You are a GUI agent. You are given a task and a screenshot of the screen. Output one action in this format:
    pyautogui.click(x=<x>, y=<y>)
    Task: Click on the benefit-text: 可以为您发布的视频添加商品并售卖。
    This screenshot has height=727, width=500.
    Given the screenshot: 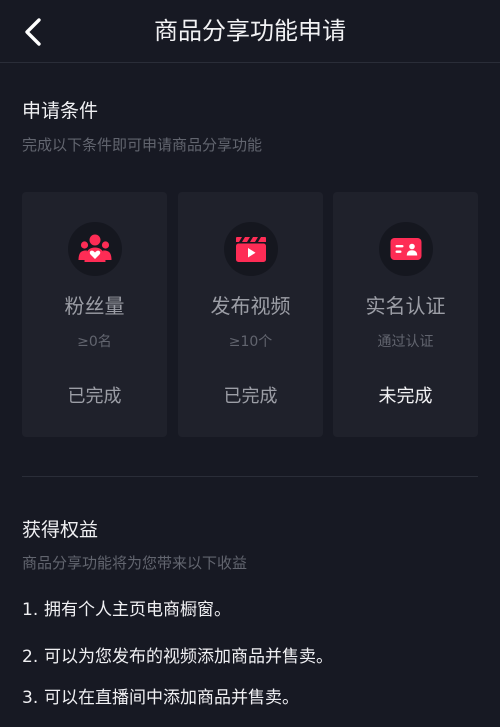 What is the action you would take?
    pyautogui.click(x=188, y=657)
    